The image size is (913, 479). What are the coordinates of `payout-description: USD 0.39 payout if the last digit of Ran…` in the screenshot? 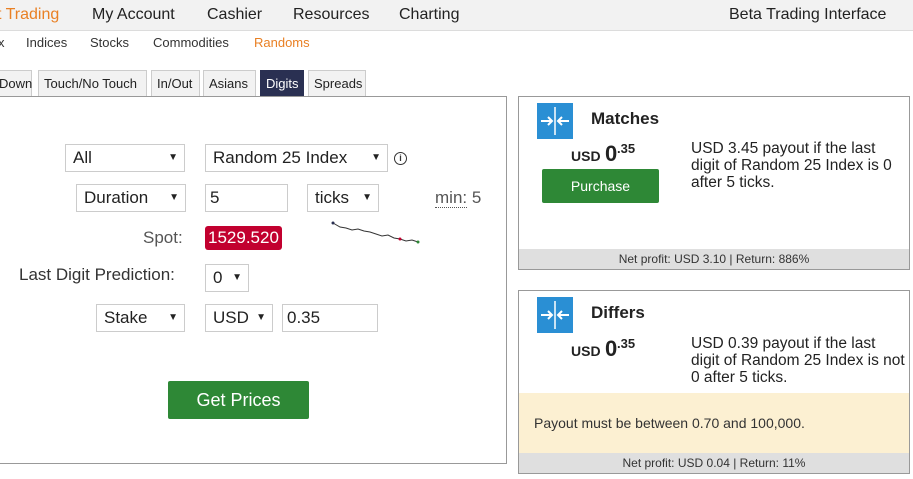 It's located at (798, 360).